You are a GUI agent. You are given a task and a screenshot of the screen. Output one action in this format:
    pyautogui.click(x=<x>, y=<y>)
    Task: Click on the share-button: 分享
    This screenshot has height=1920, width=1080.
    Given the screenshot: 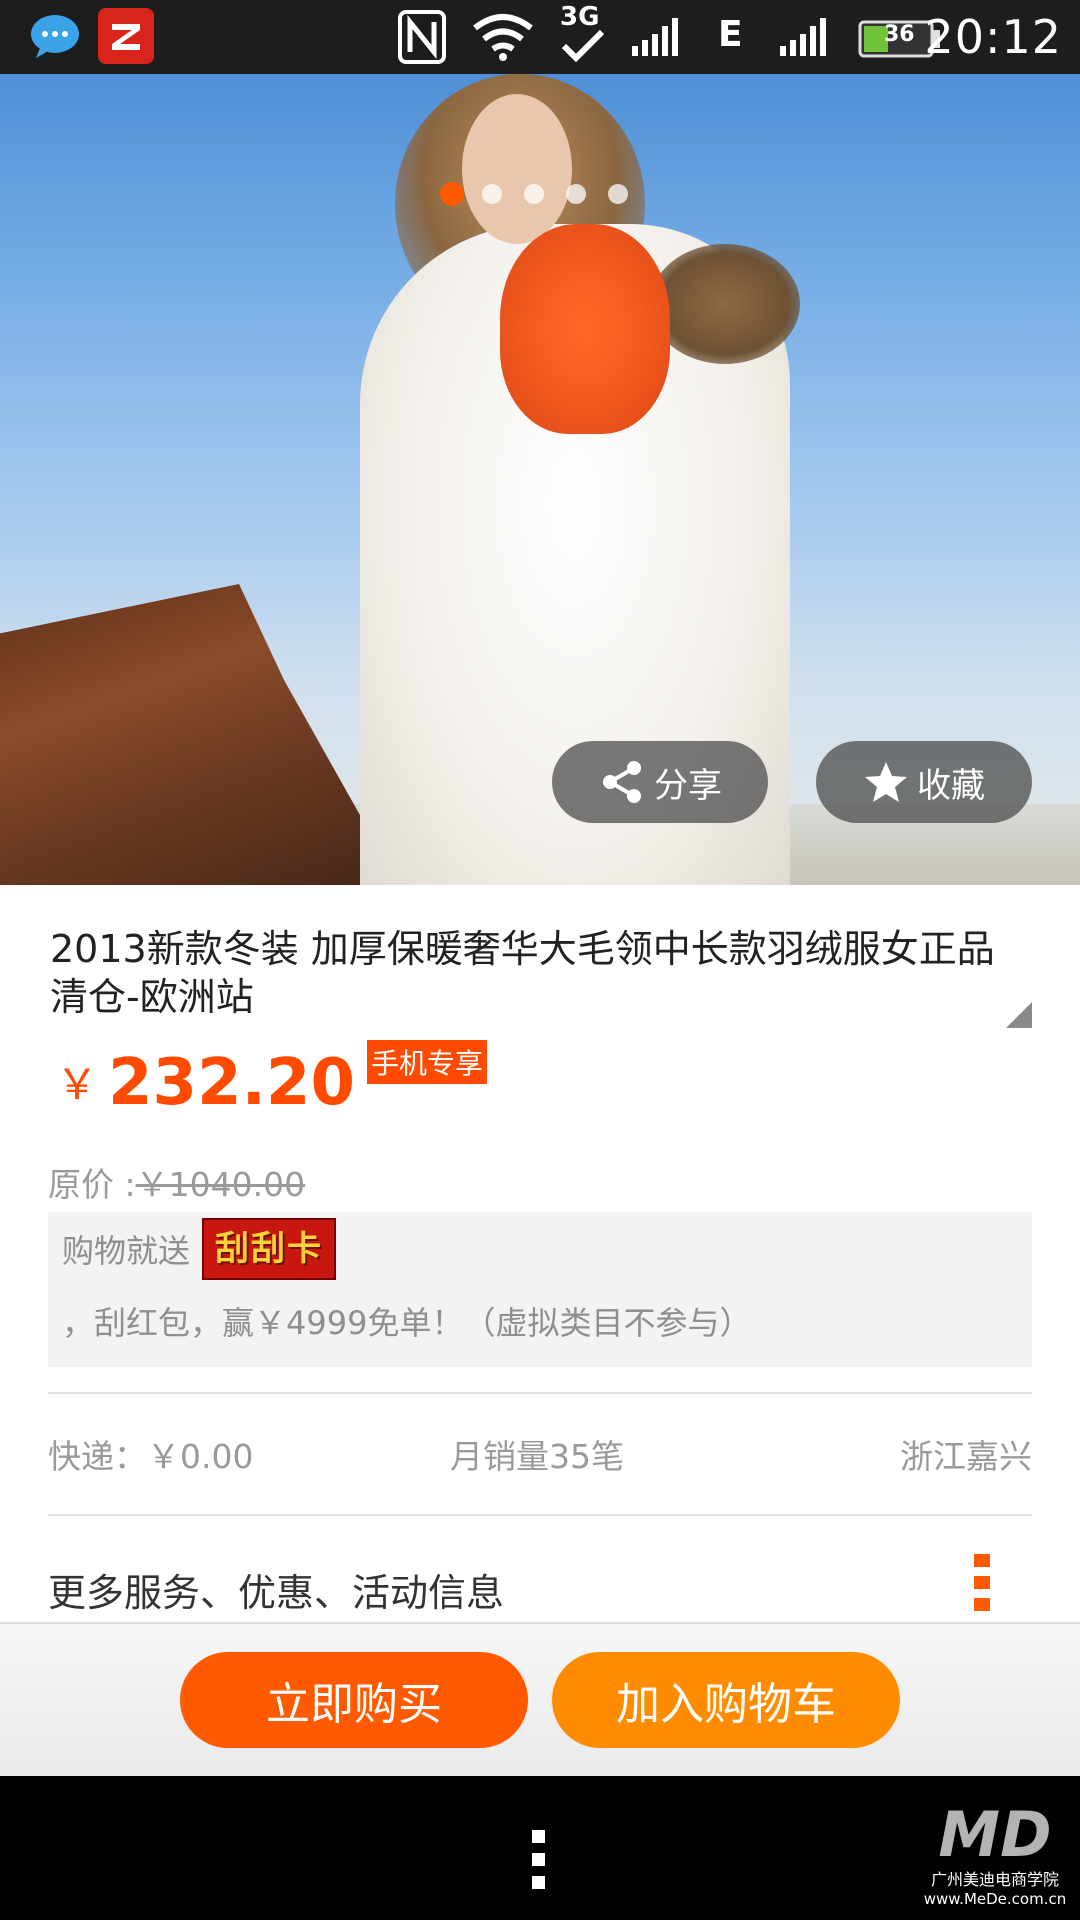 What is the action you would take?
    pyautogui.click(x=660, y=782)
    